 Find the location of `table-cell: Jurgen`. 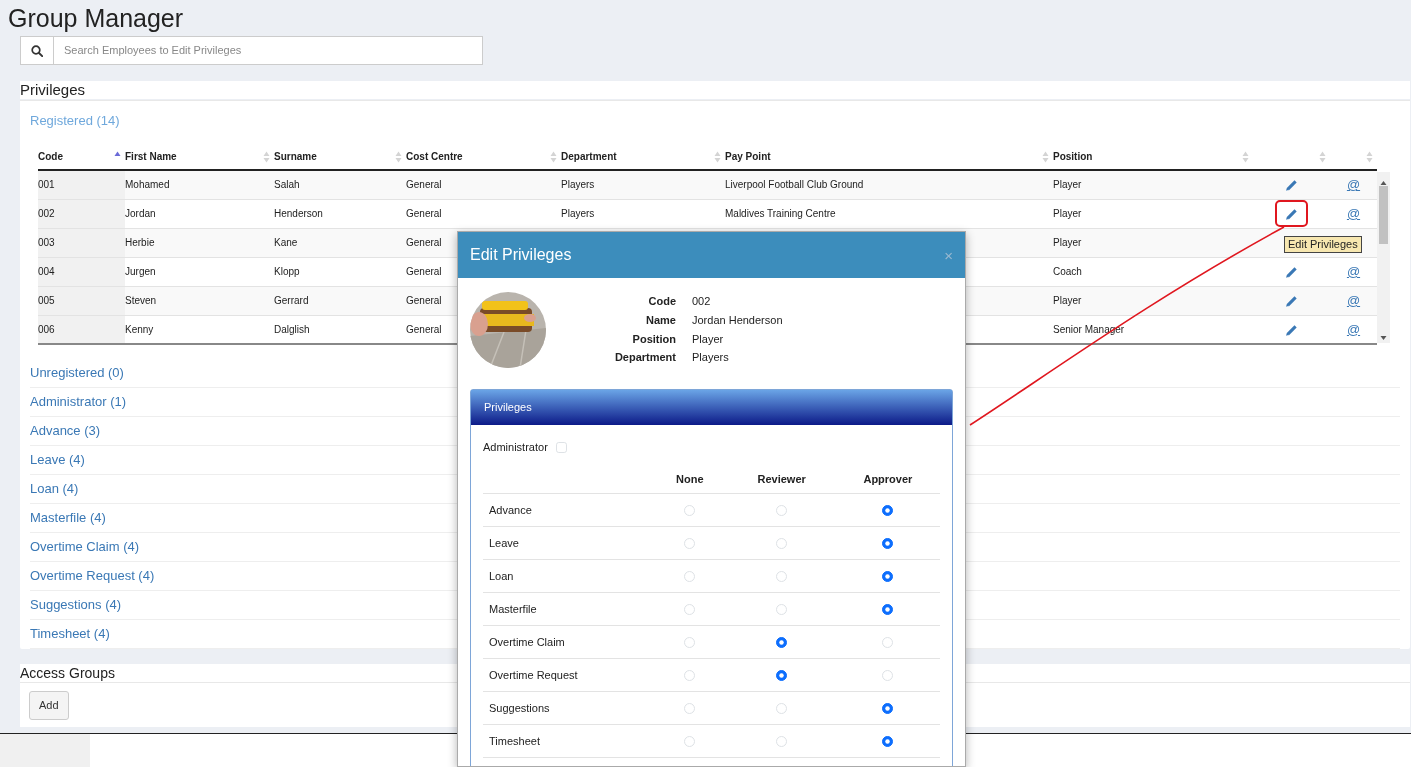

table-cell: Jurgen is located at coordinates (140, 271).